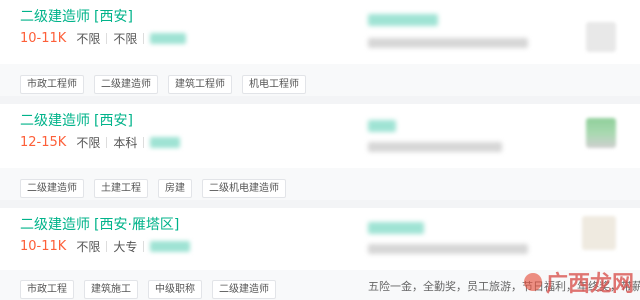 This screenshot has width=640, height=300. I want to click on watermark-text: 广西龙网, so click(589, 284).